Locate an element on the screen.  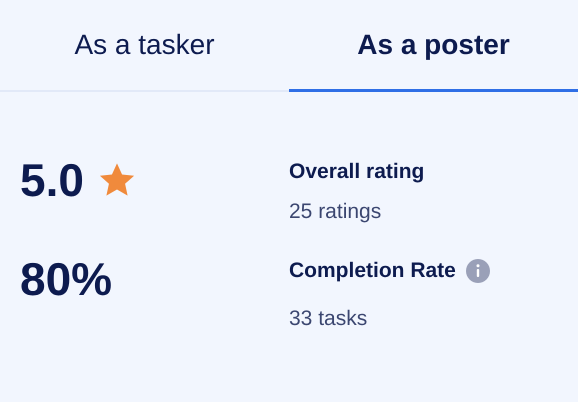
stat-title: Overall rating is located at coordinates (356, 172).